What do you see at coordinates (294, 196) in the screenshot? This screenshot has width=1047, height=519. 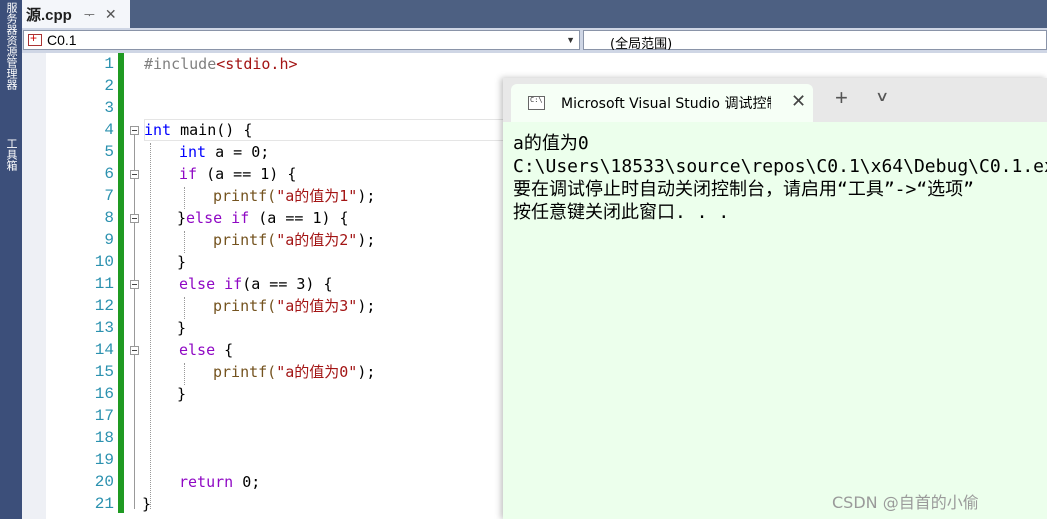 I see `code-line-7: printf("a的值为1");` at bounding box center [294, 196].